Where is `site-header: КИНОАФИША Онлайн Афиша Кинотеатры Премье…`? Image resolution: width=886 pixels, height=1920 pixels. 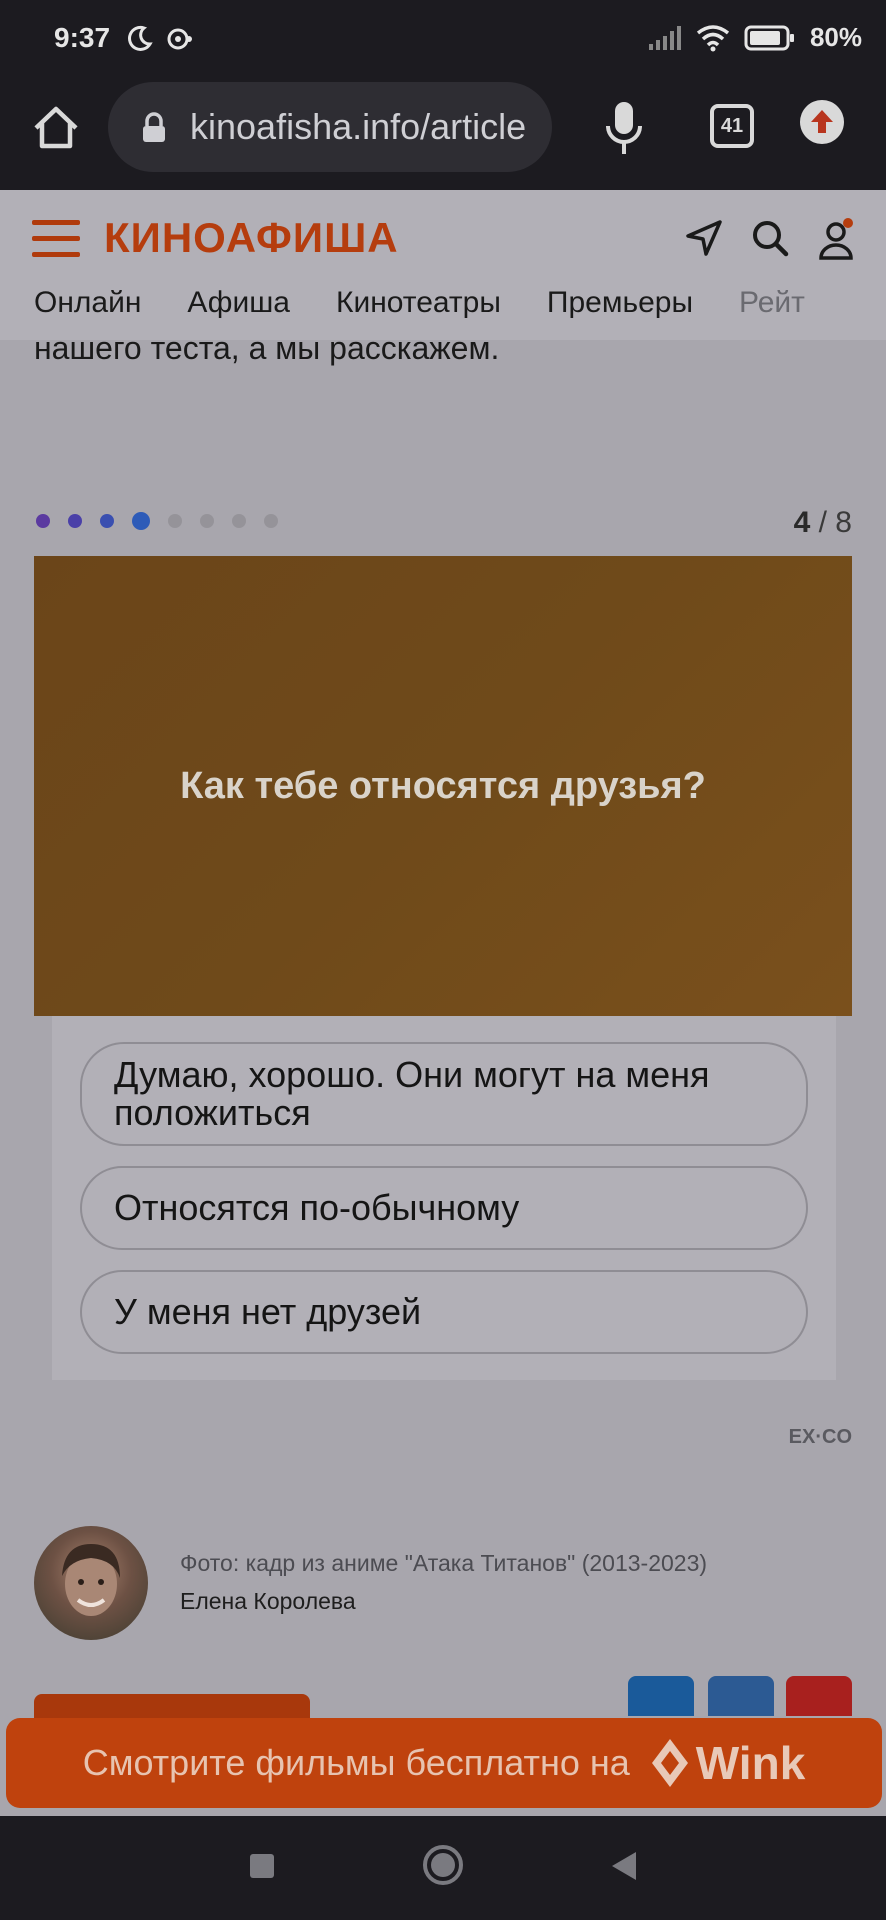 site-header: КИНОАФИША Онлайн Афиша Кинотеатры Премье… is located at coordinates (443, 265).